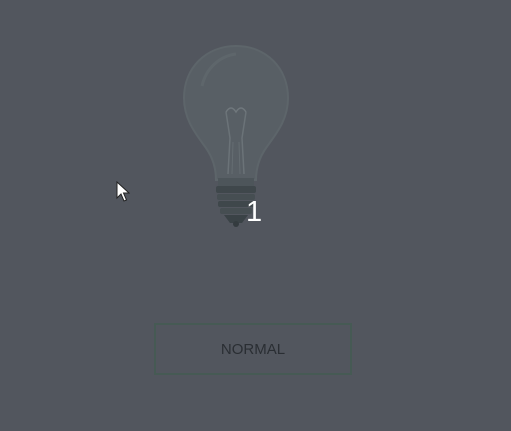 This screenshot has height=431, width=511. What do you see at coordinates (236, 135) in the screenshot?
I see `lightbulb-icon` at bounding box center [236, 135].